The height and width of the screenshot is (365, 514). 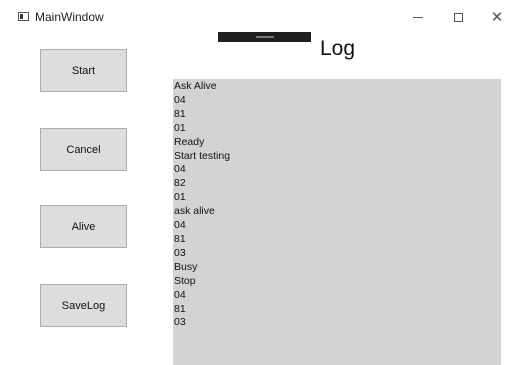 I want to click on progress-grip, so click(x=265, y=37).